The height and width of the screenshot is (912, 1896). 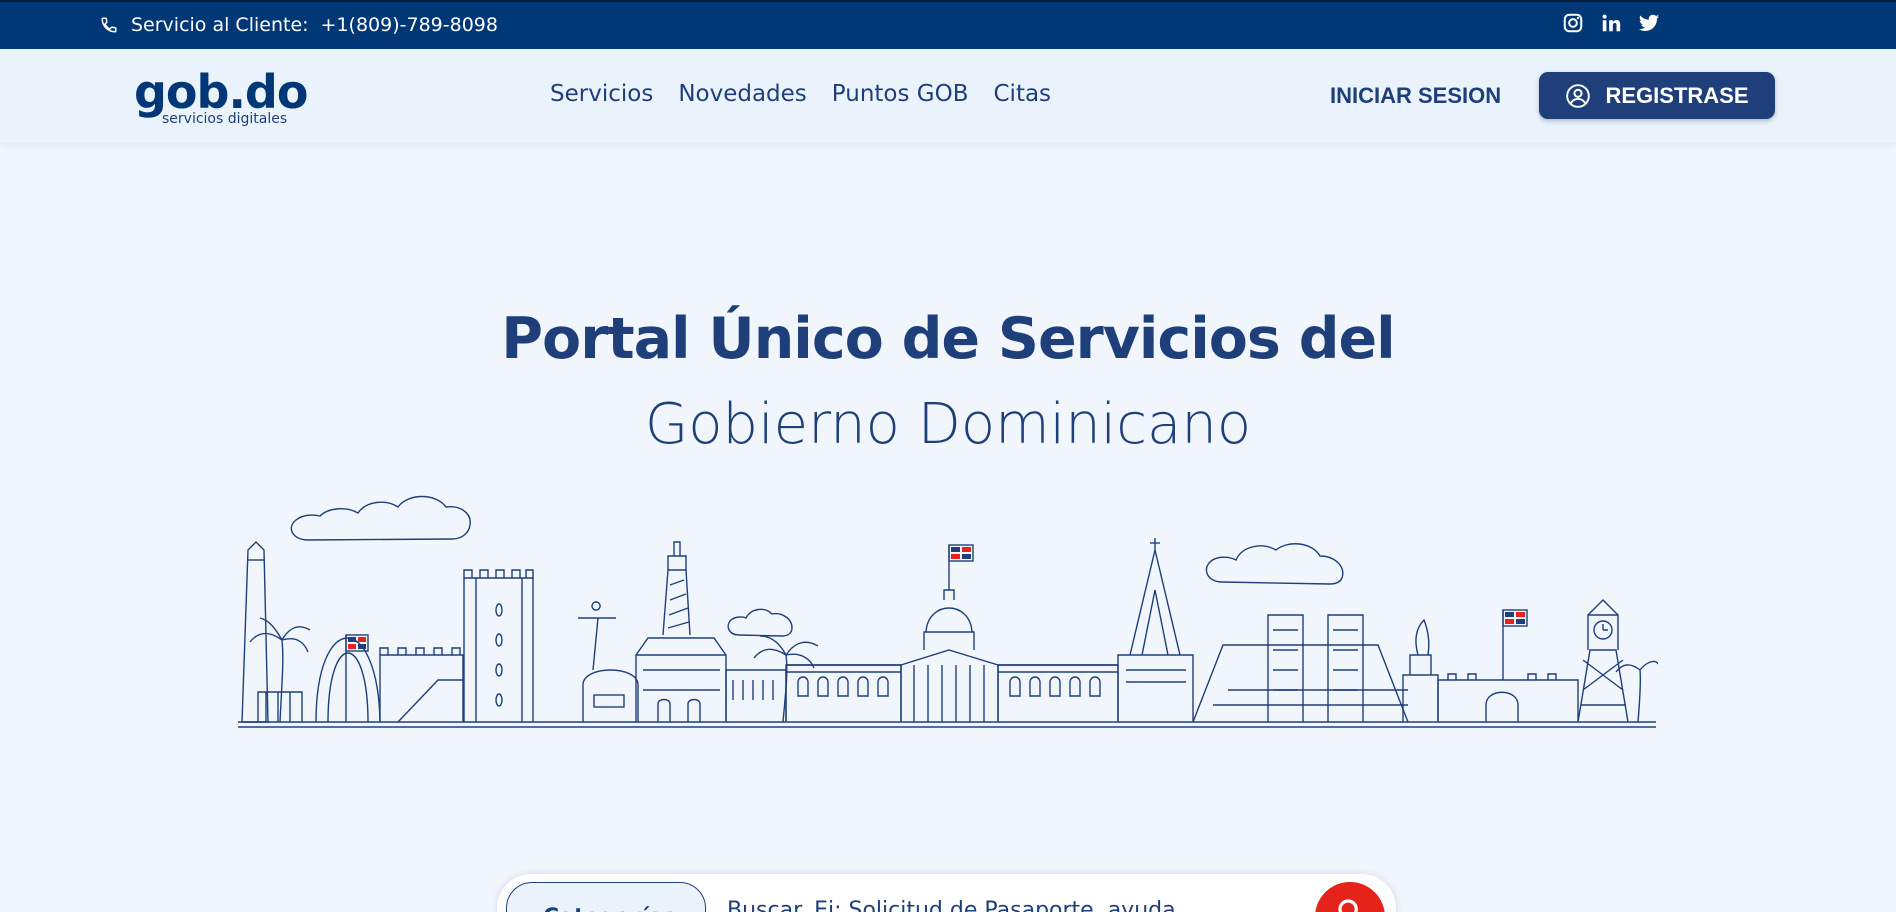 I want to click on cloud-small, so click(x=760, y=622).